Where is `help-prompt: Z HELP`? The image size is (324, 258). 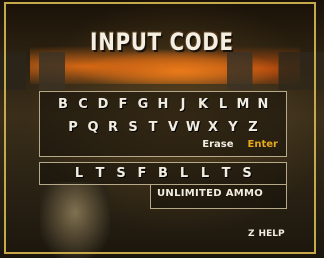
help-prompt: Z HELP is located at coordinates (266, 234).